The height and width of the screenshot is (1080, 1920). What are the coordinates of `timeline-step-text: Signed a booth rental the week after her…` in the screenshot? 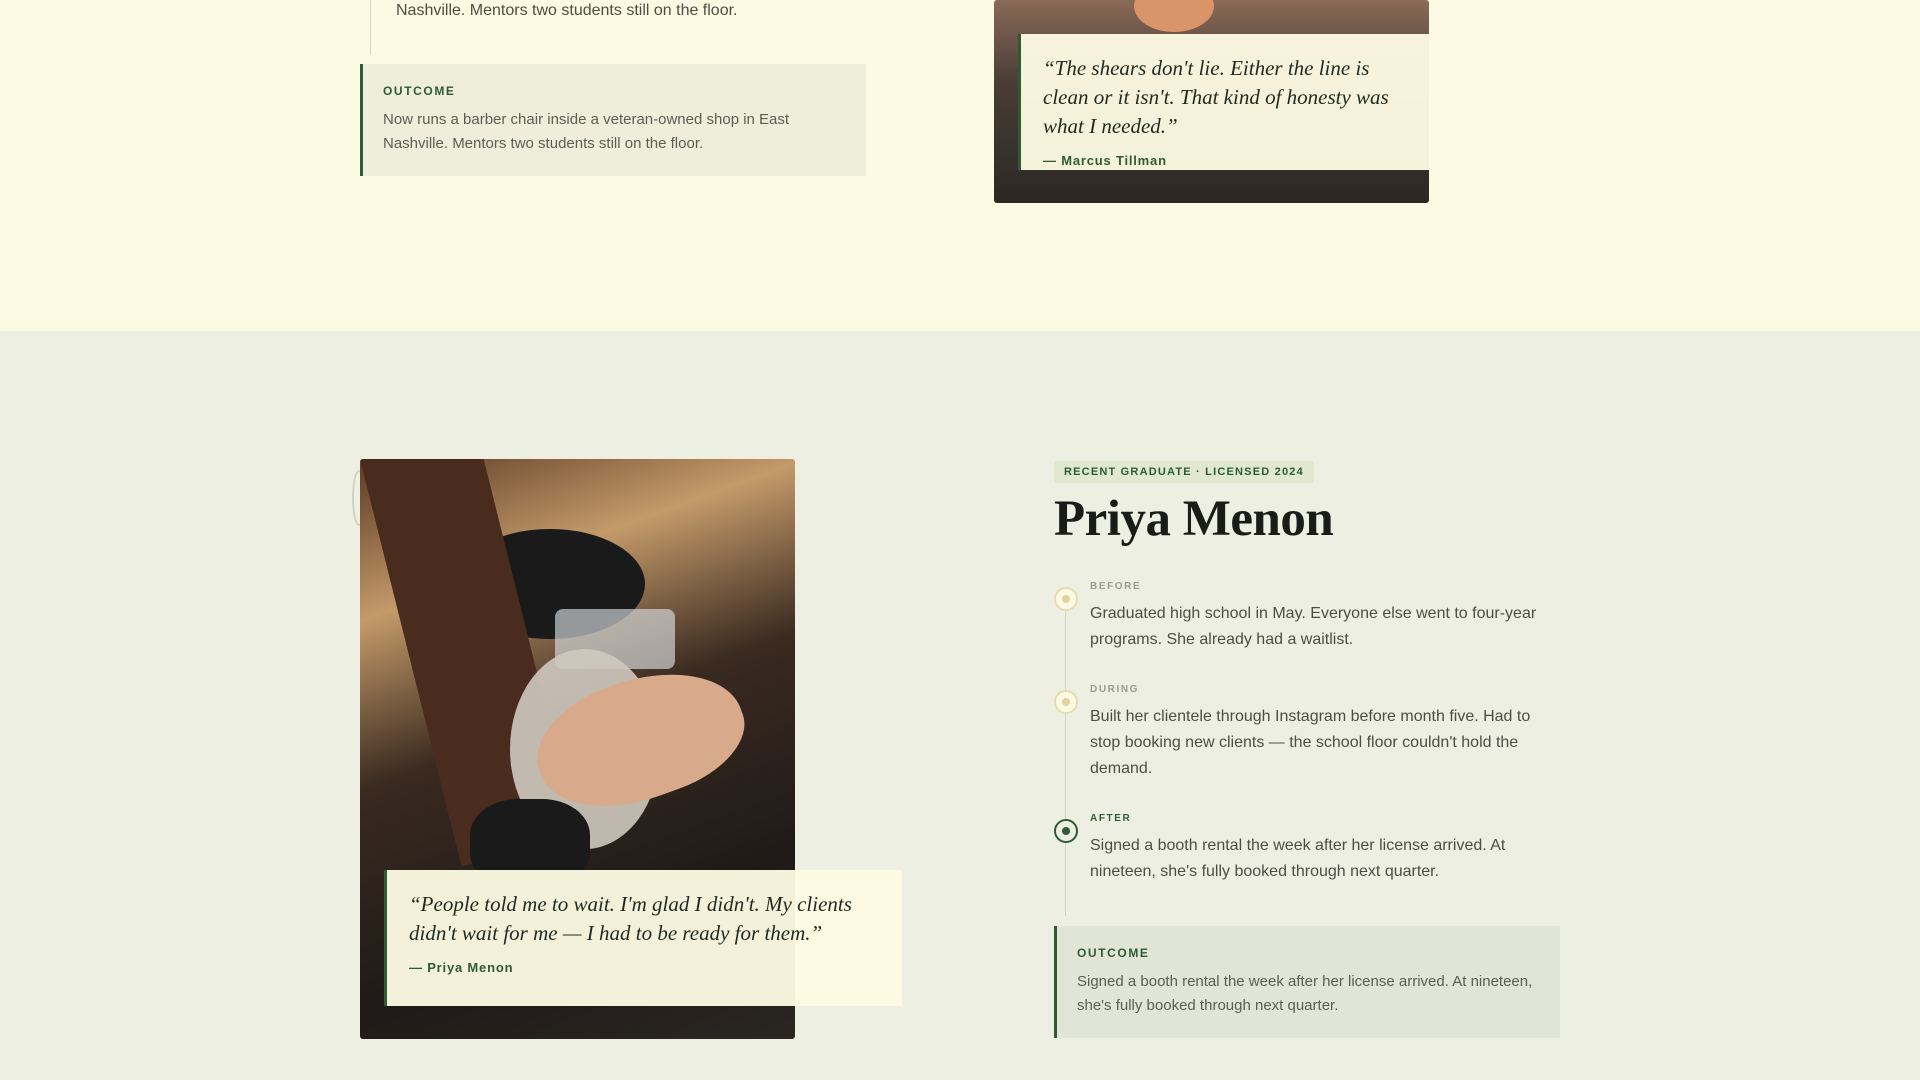 It's located at (1298, 858).